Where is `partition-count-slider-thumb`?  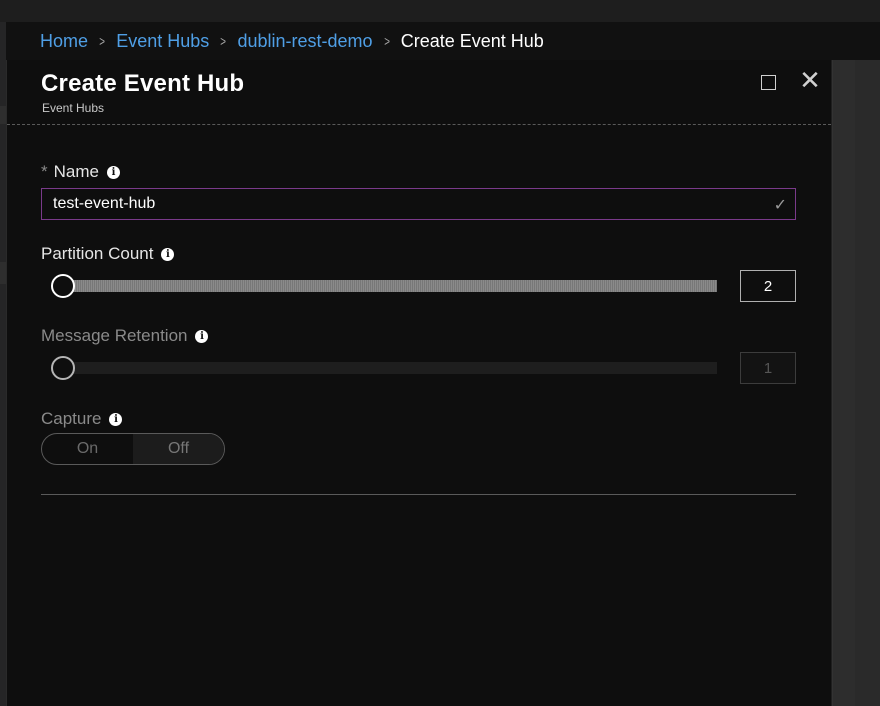
partition-count-slider-thumb is located at coordinates (63, 286).